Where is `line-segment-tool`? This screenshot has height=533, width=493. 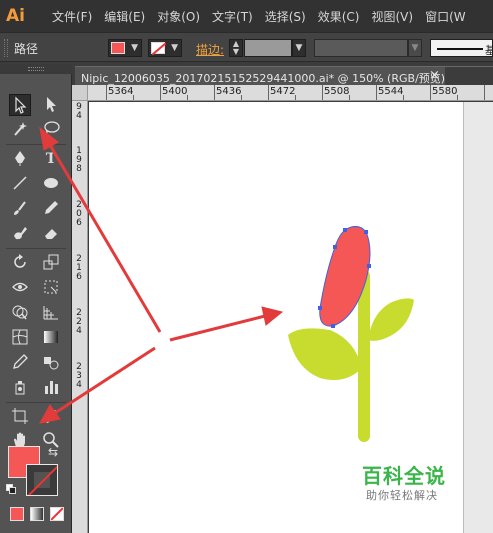
line-segment-tool is located at coordinates (20, 184).